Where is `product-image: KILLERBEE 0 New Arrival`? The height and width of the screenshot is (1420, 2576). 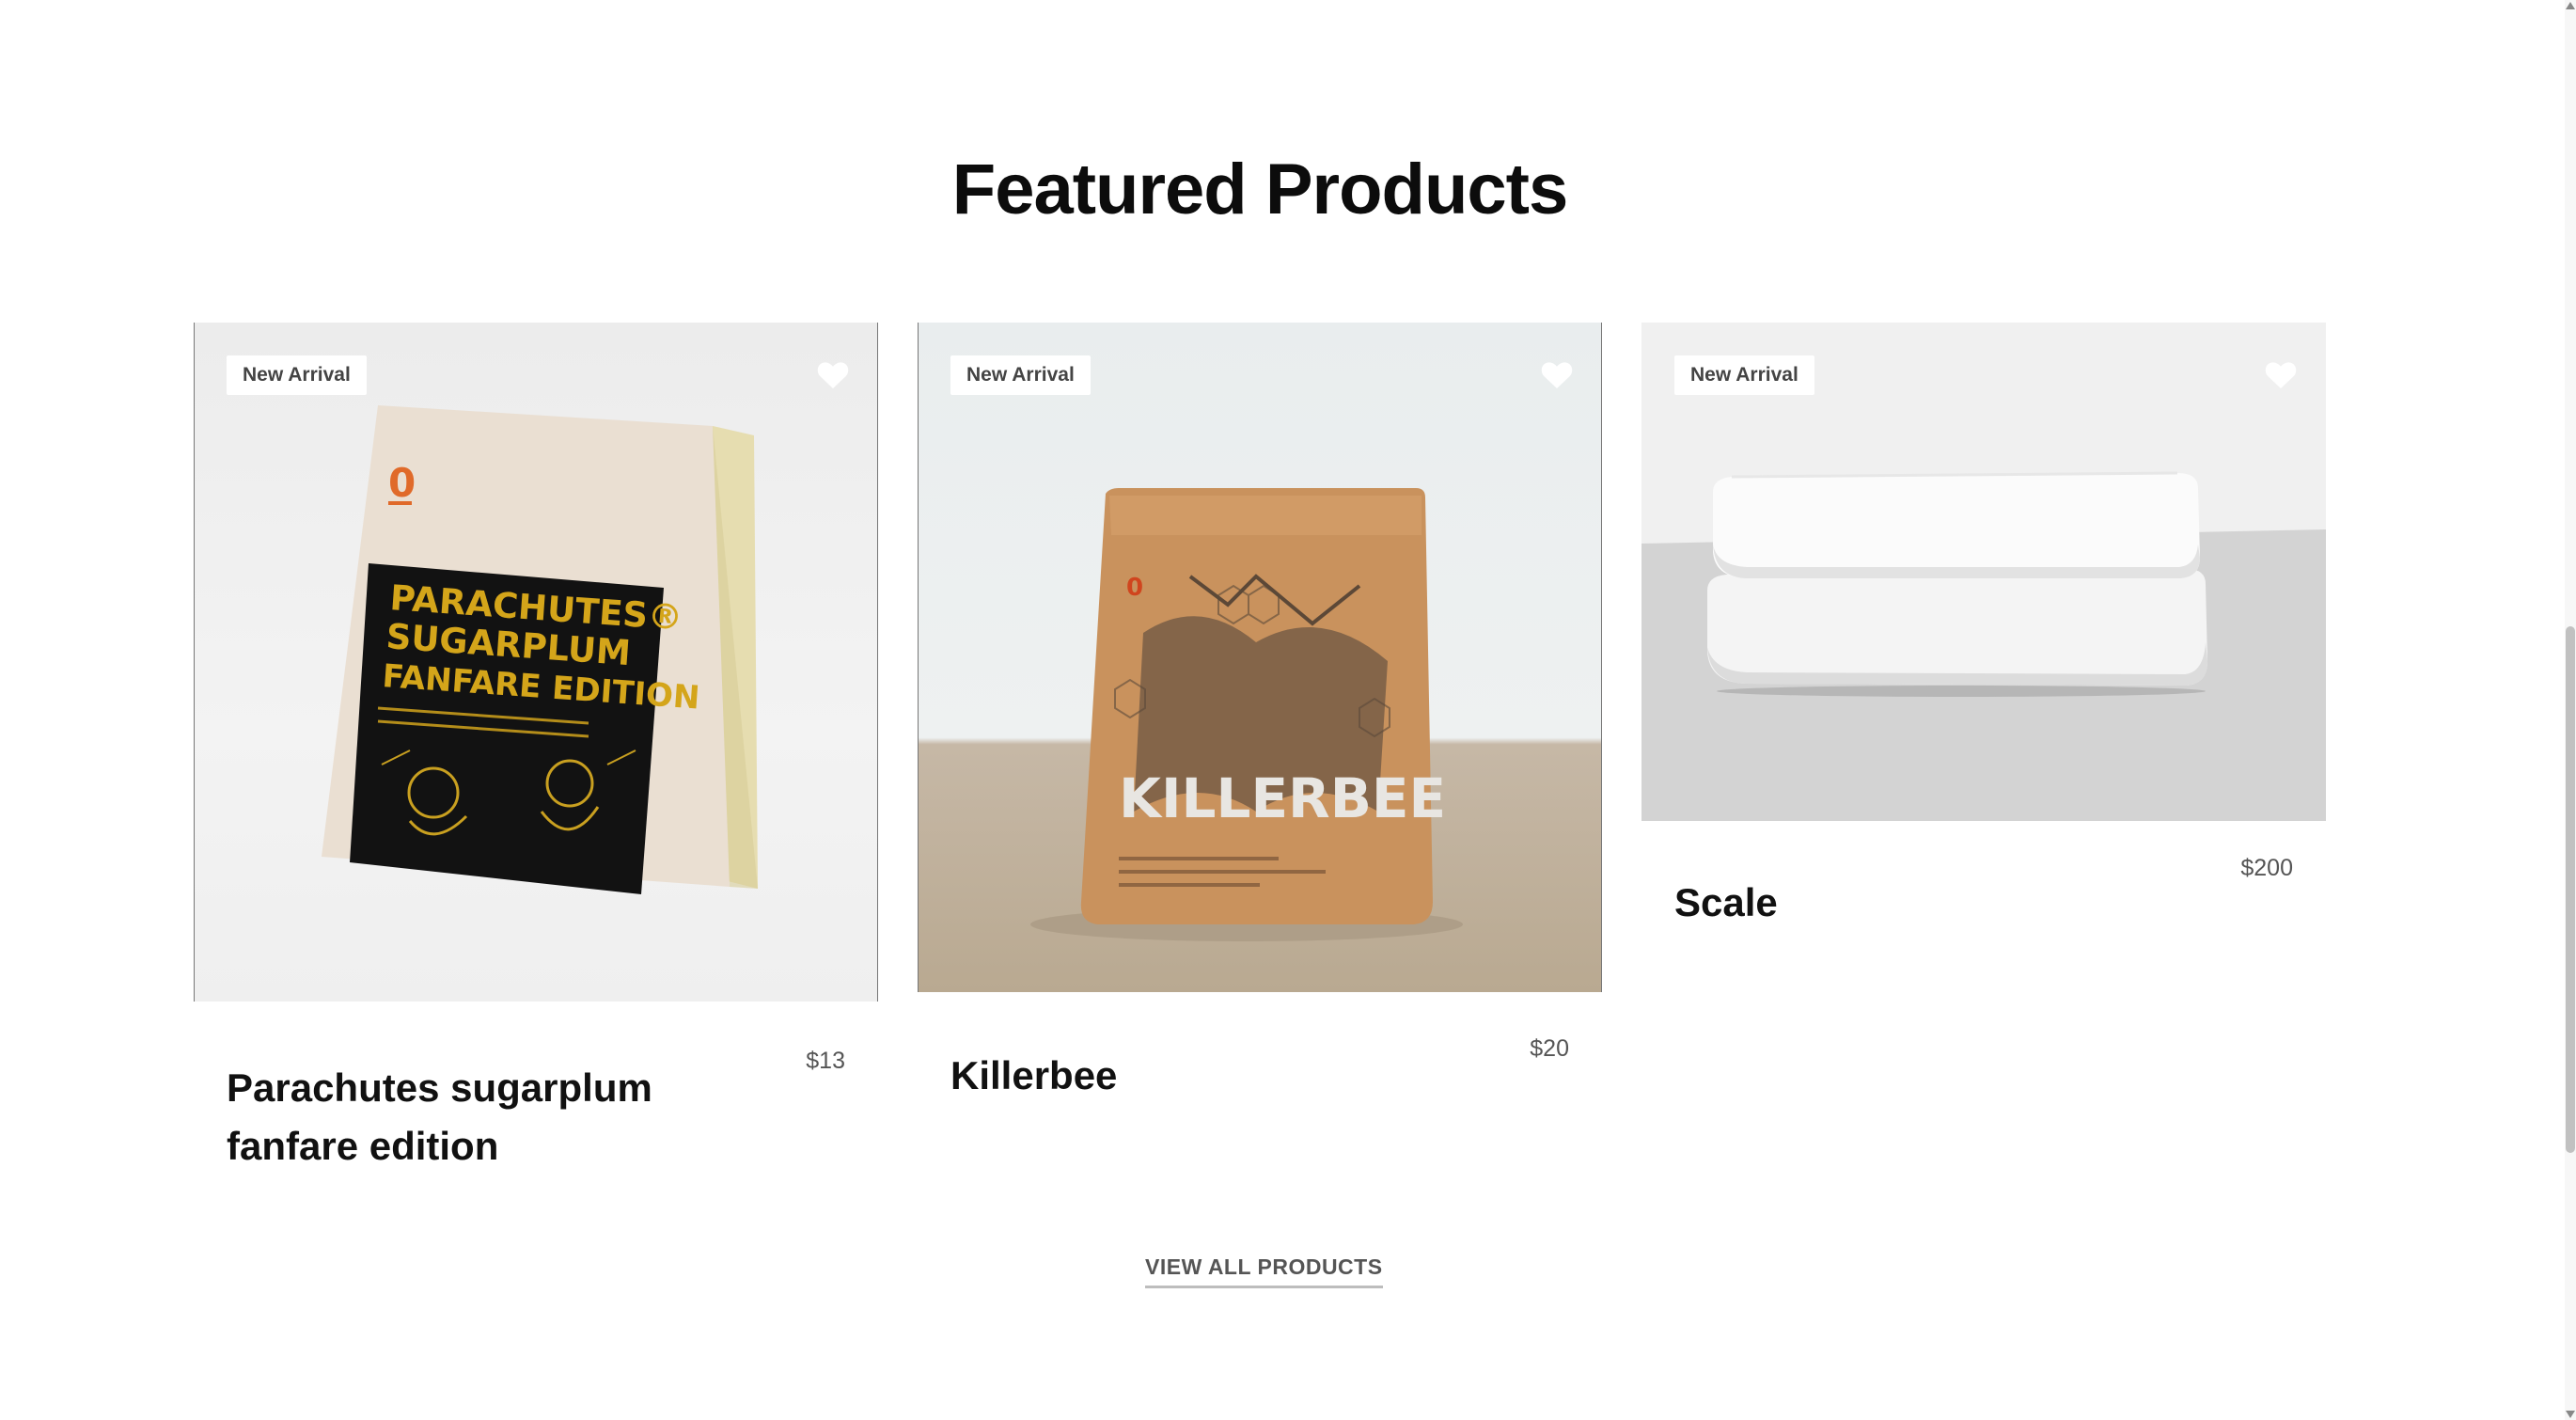
product-image: KILLERBEE 0 New Arrival is located at coordinates (1260, 657).